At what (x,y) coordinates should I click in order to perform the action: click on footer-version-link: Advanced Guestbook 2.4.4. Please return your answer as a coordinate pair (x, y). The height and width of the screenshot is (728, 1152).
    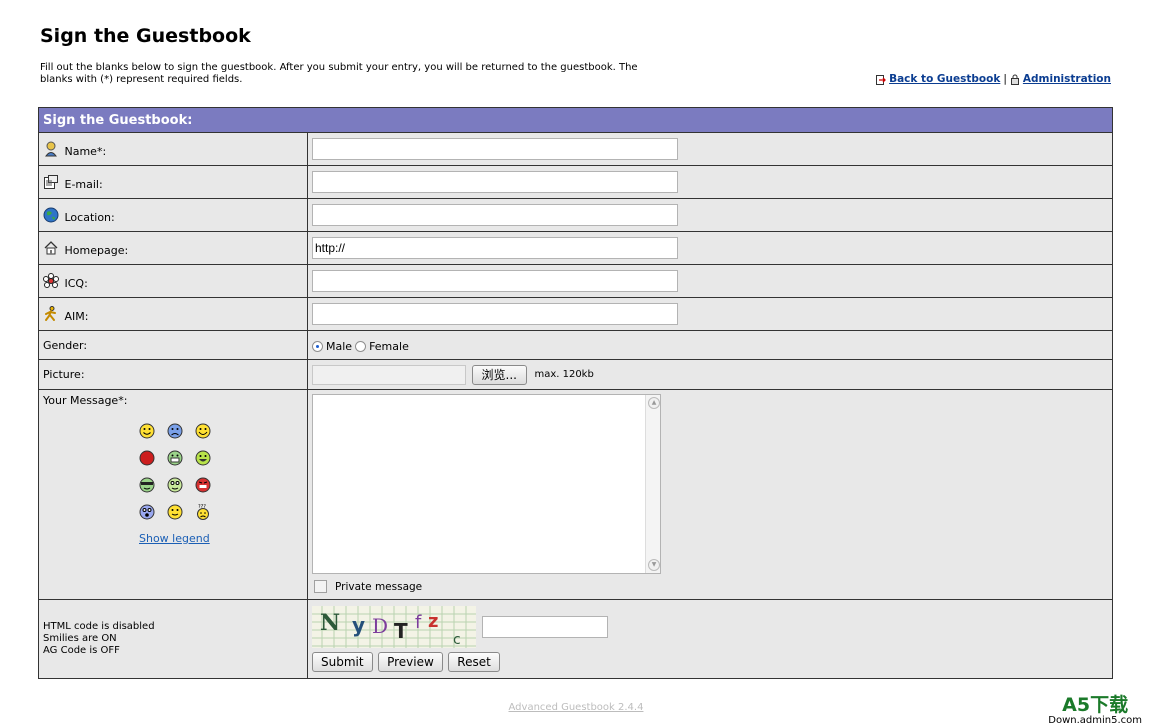
    Looking at the image, I should click on (576, 707).